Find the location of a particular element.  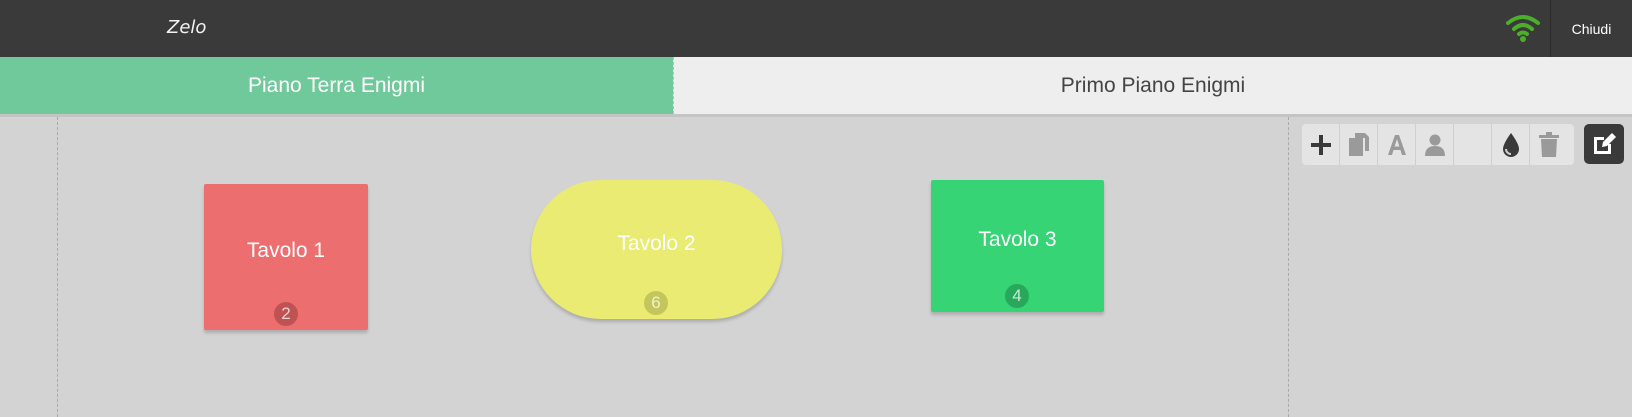

table-1: Tavolo 1 2 is located at coordinates (286, 257).